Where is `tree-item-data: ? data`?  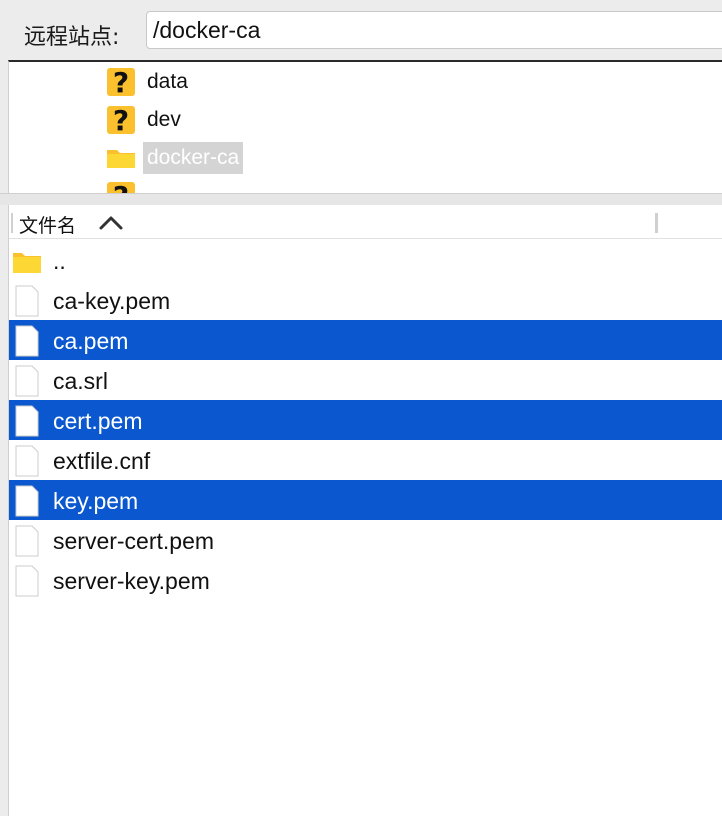
tree-item-data: ? data is located at coordinates (148, 82).